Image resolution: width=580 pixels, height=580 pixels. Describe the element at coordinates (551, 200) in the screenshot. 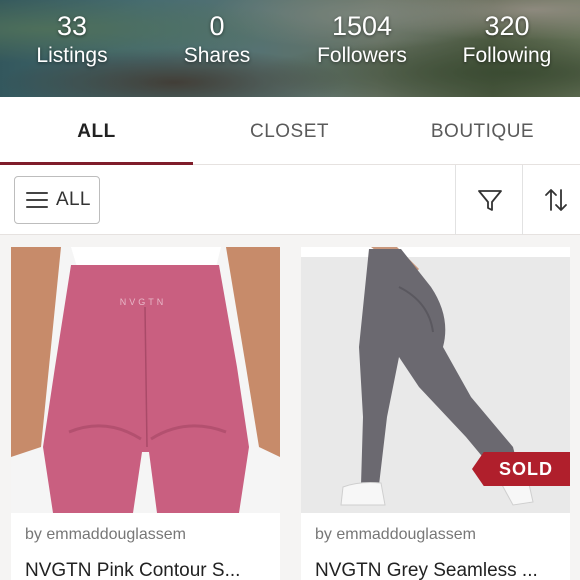

I see `sort-arrows-icon` at that location.